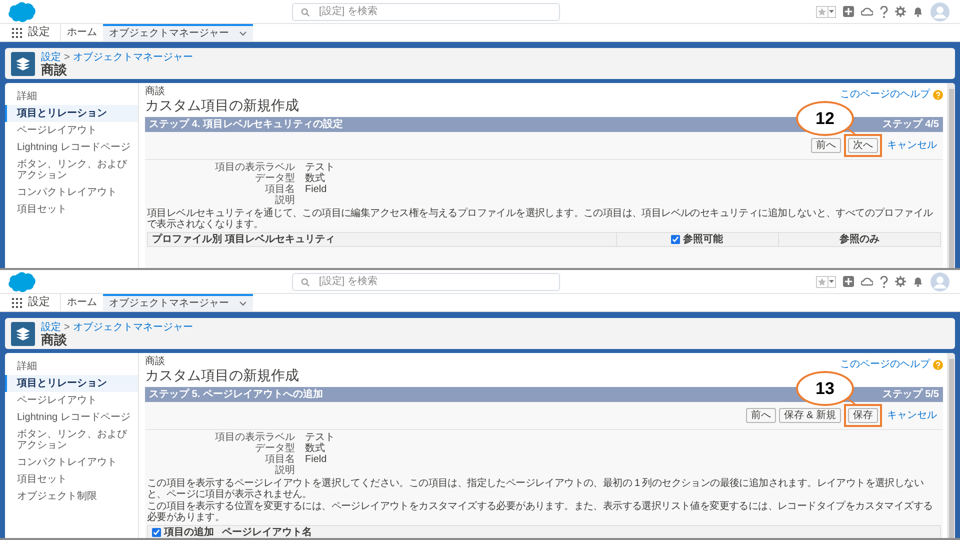  Describe the element at coordinates (246, 124) in the screenshot. I see `step-title: ステップ 4. 項目レベルセキュリティの設定` at that location.